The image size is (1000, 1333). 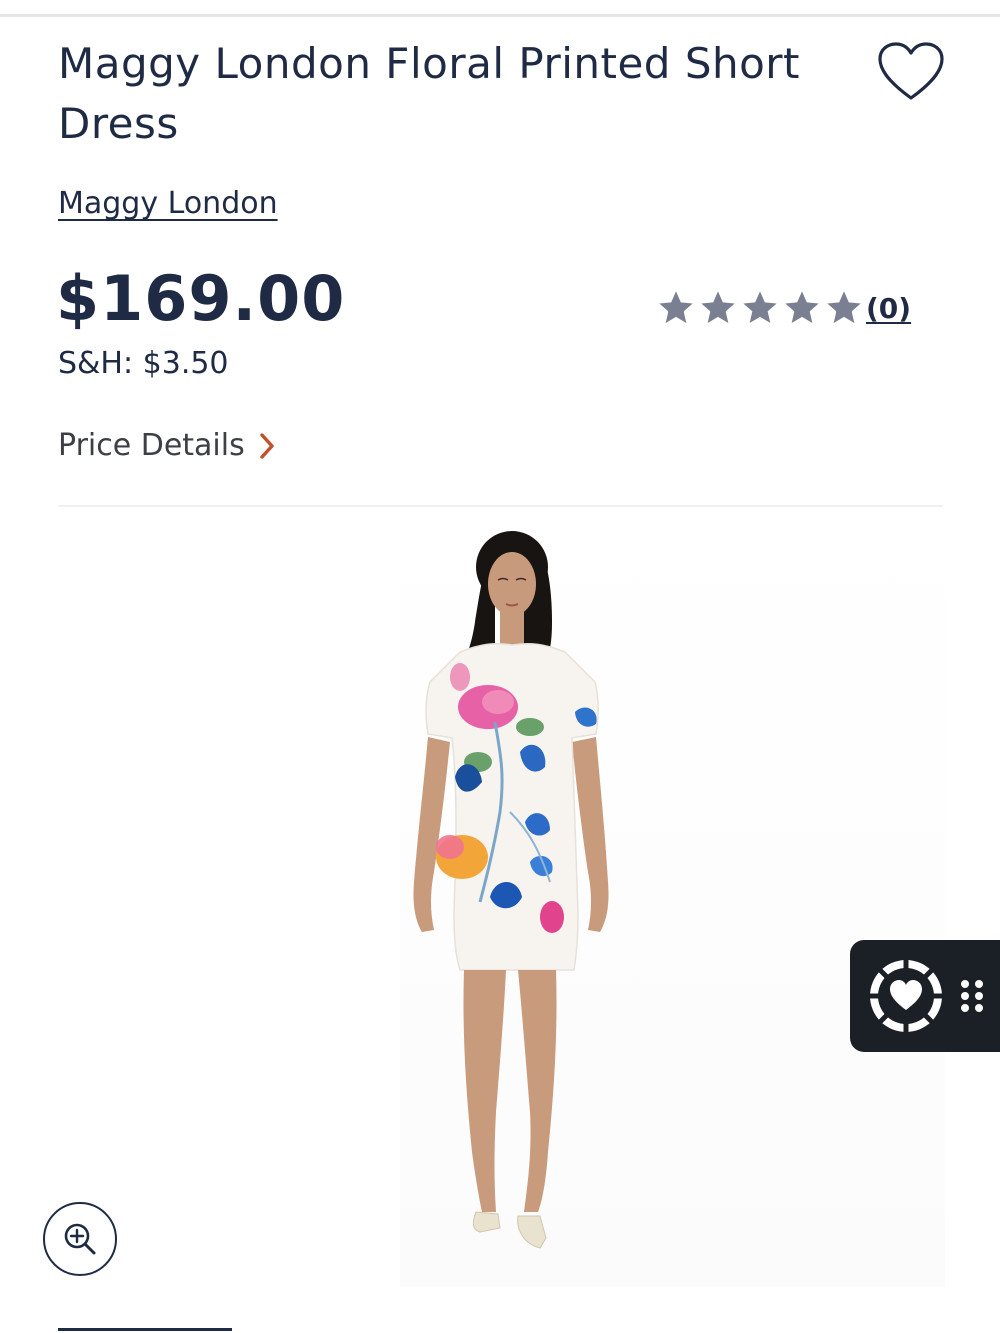 What do you see at coordinates (267, 445) in the screenshot?
I see `chevron-right-icon` at bounding box center [267, 445].